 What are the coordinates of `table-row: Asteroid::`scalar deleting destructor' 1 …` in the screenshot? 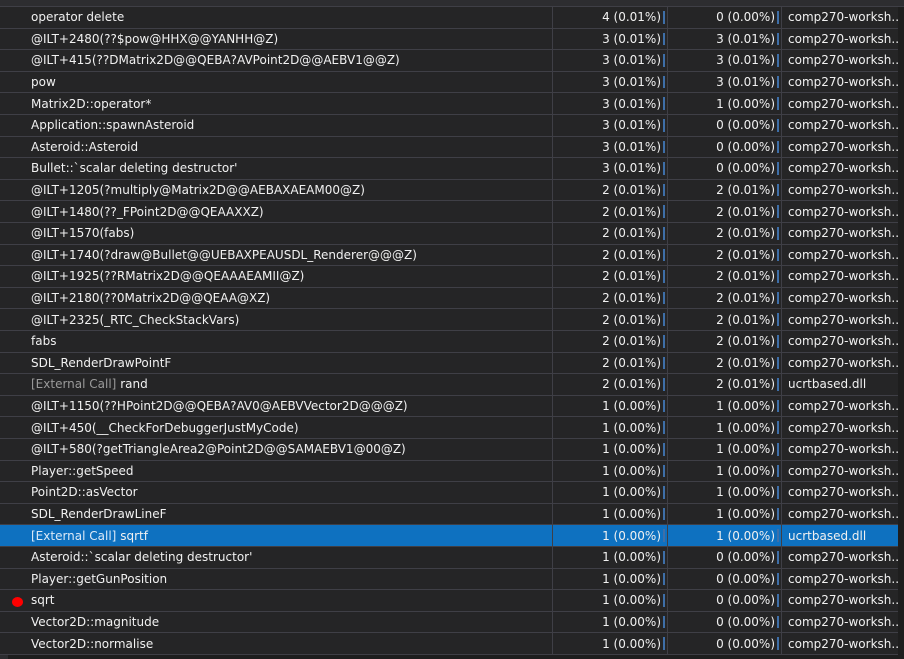 It's located at (449, 558).